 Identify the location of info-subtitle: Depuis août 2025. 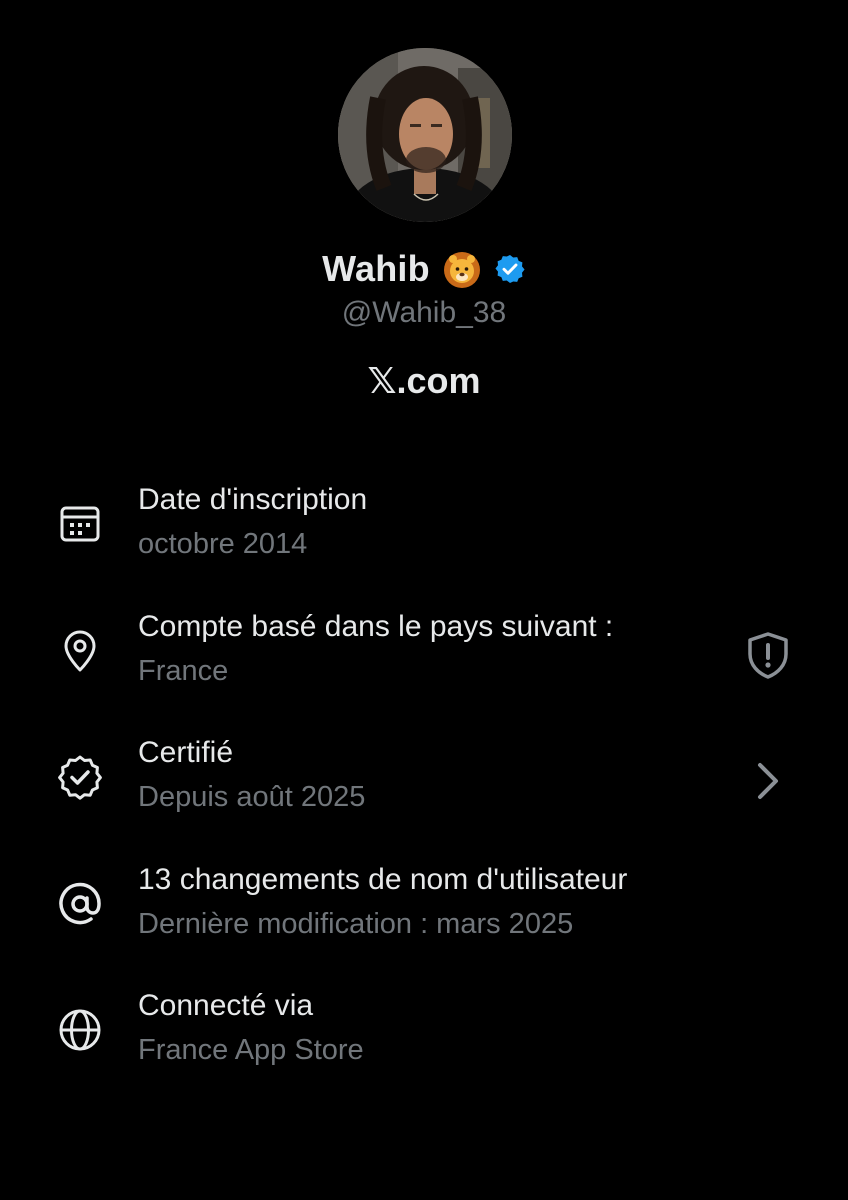
(252, 797).